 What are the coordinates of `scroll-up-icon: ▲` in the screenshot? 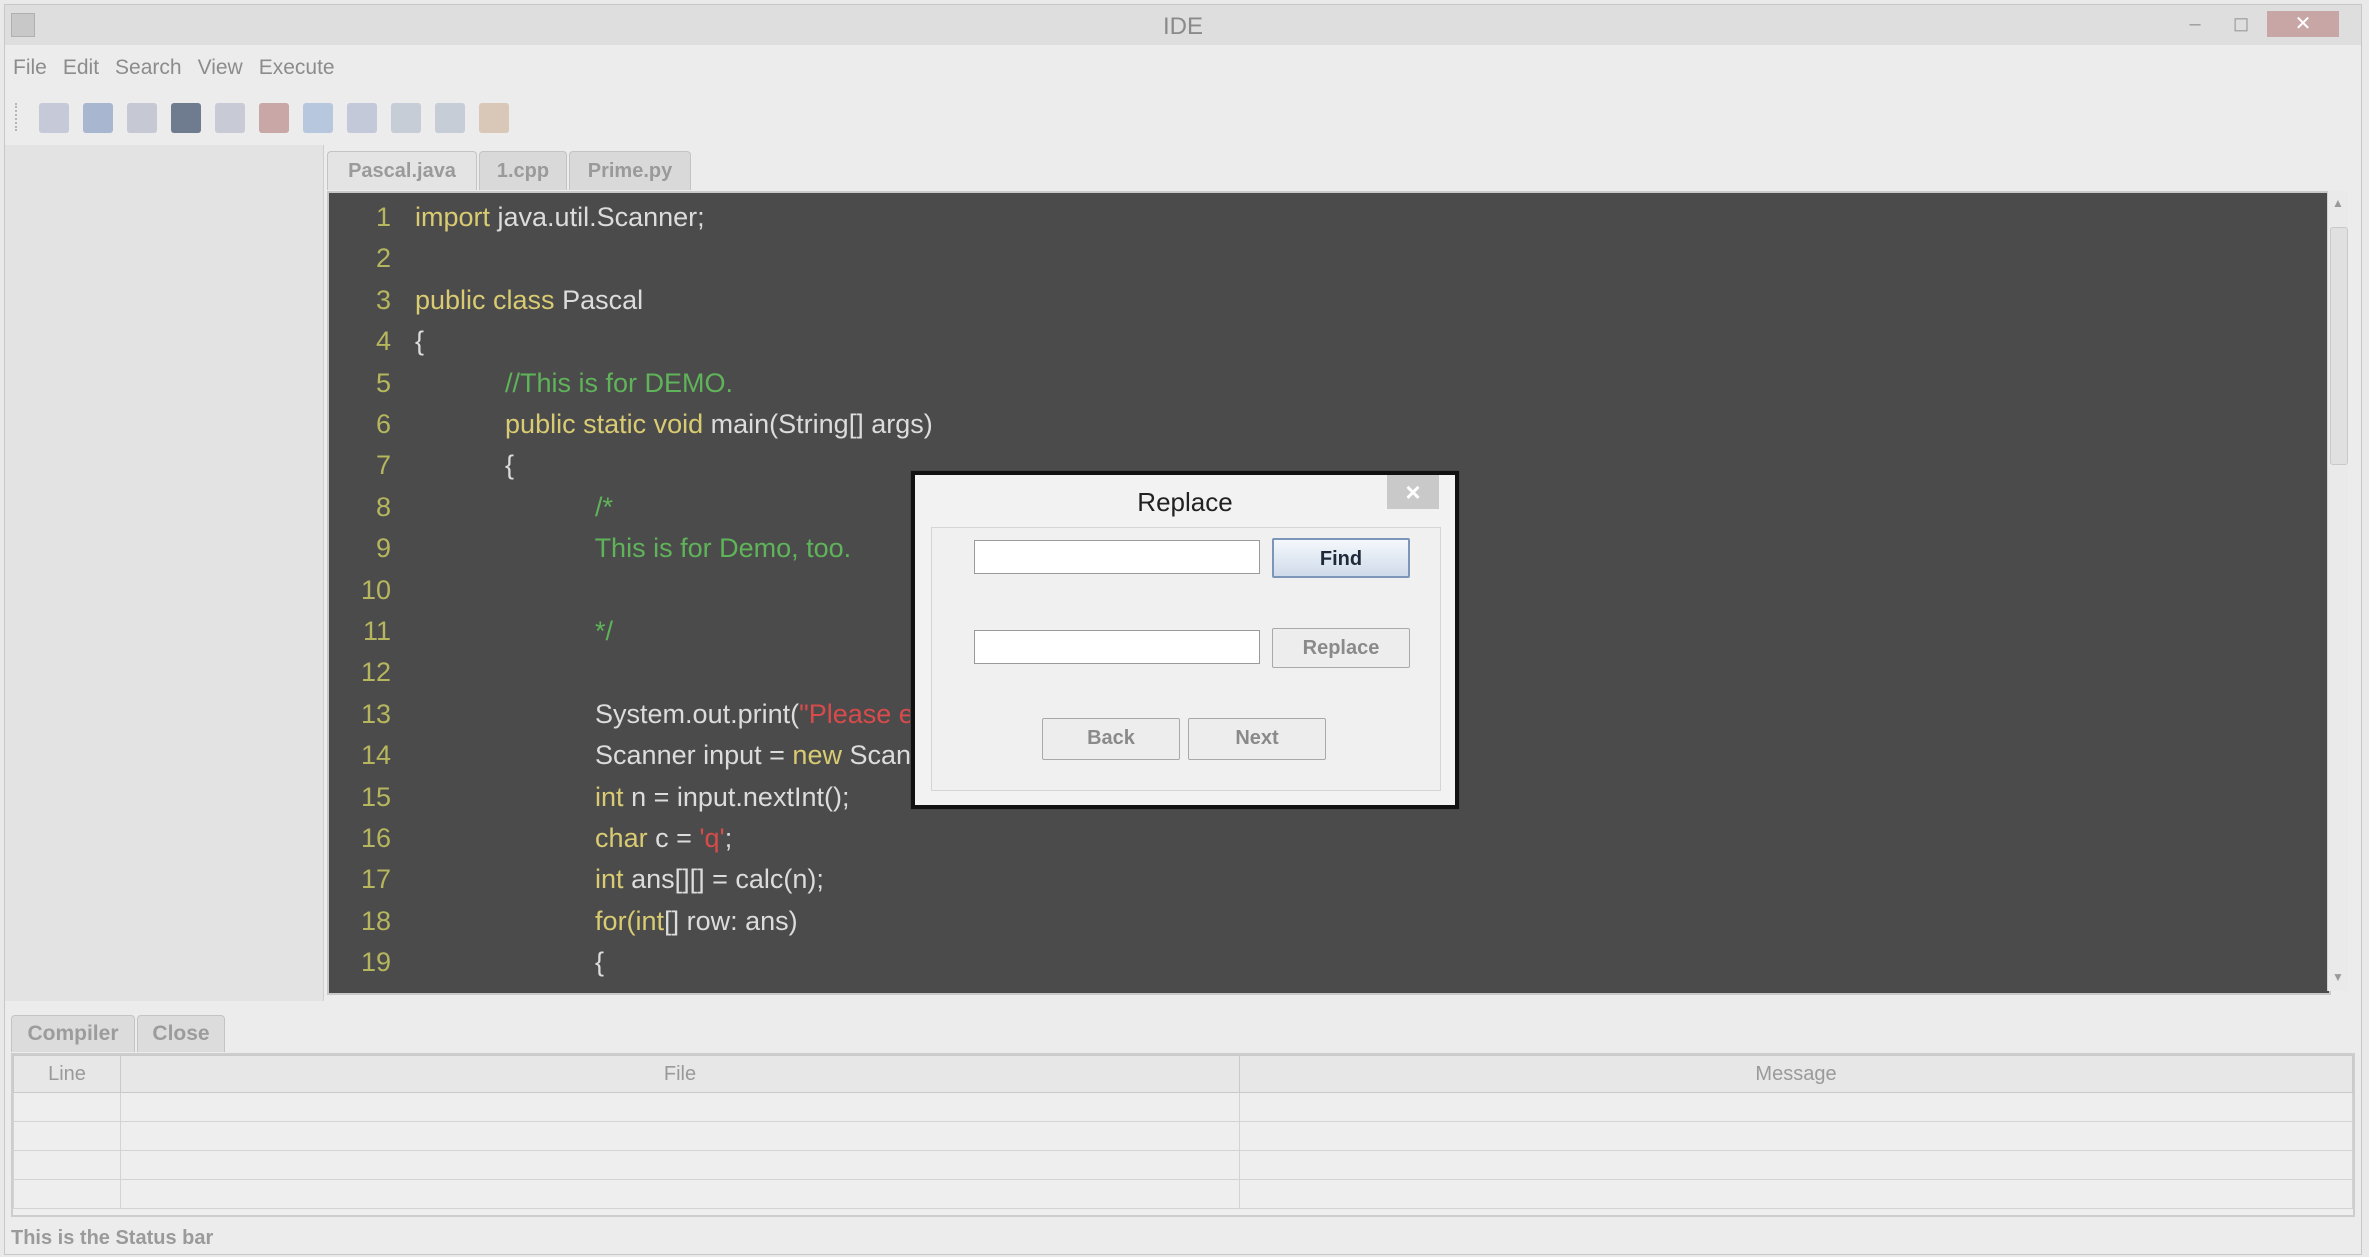 It's located at (2338, 203).